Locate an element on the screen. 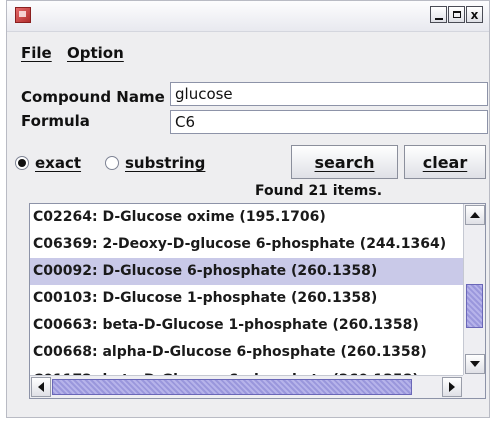  menu-option: Option is located at coordinates (95, 53).